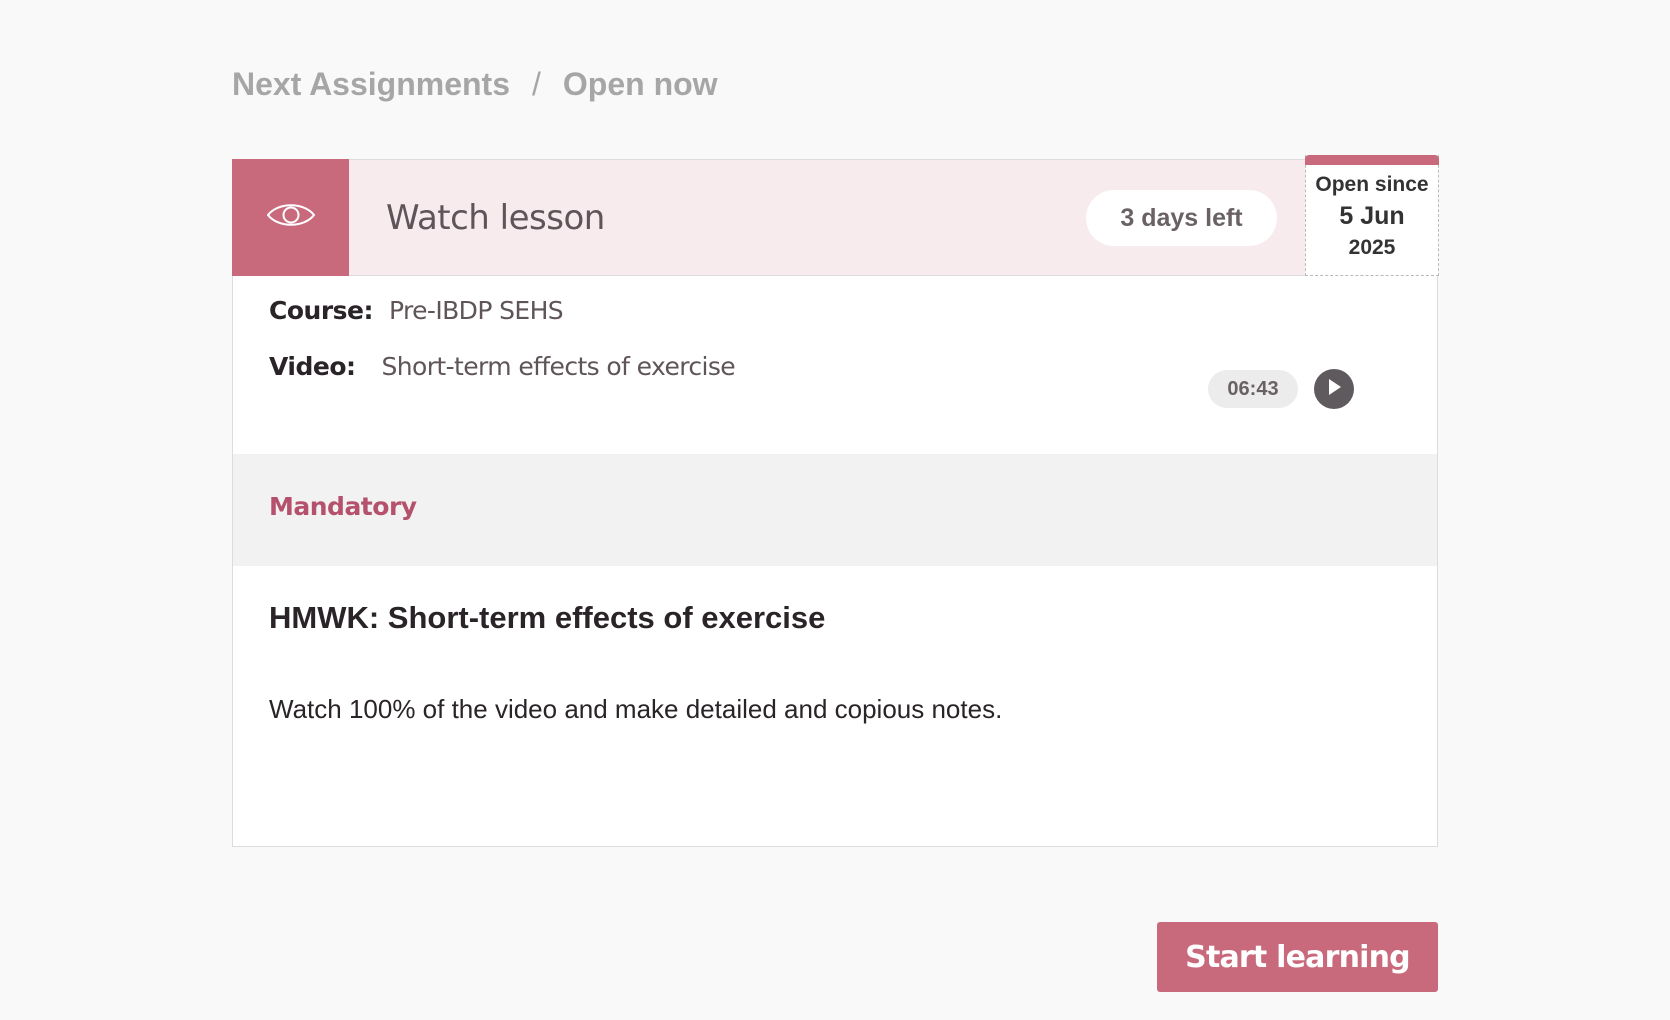 This screenshot has width=1670, height=1020. I want to click on breadcrumb-open-now: Open now, so click(640, 84).